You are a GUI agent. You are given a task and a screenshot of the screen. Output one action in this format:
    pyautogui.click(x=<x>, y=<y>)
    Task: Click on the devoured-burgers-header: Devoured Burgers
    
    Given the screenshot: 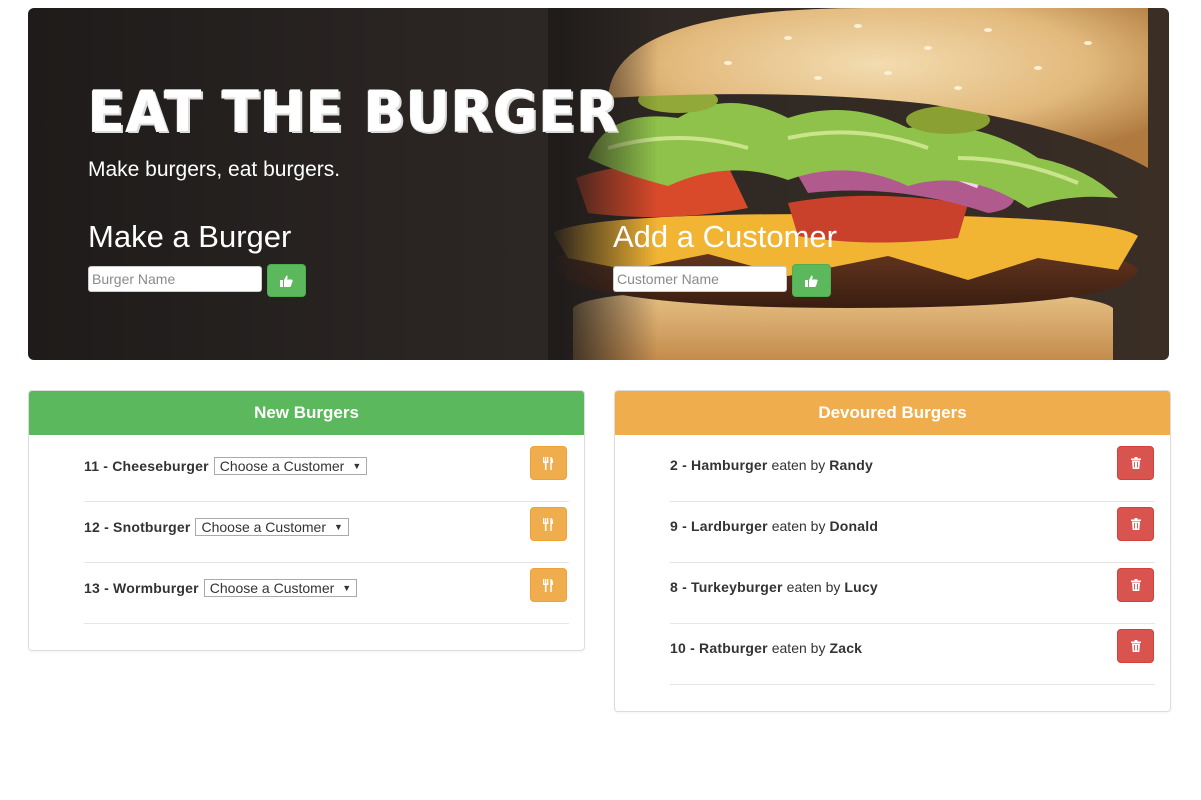 What is the action you would take?
    pyautogui.click(x=892, y=413)
    